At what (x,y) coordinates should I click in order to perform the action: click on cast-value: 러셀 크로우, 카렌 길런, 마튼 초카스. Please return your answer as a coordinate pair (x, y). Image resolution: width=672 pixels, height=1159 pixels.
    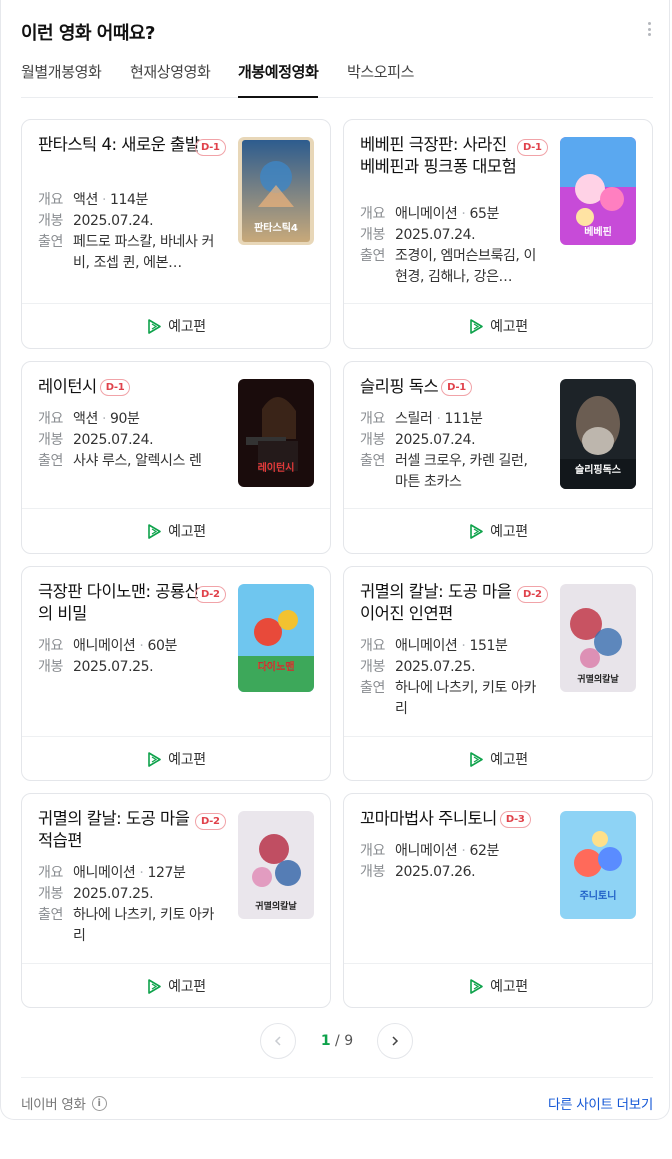
    Looking at the image, I should click on (461, 471).